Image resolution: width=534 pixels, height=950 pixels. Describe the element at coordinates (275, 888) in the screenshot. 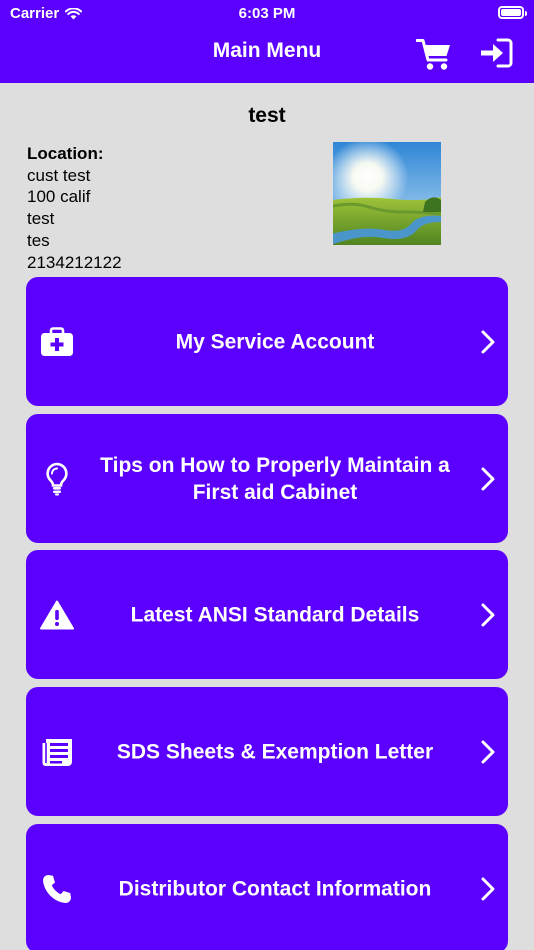

I see `menu-item-label: Distributor Contact Information` at that location.